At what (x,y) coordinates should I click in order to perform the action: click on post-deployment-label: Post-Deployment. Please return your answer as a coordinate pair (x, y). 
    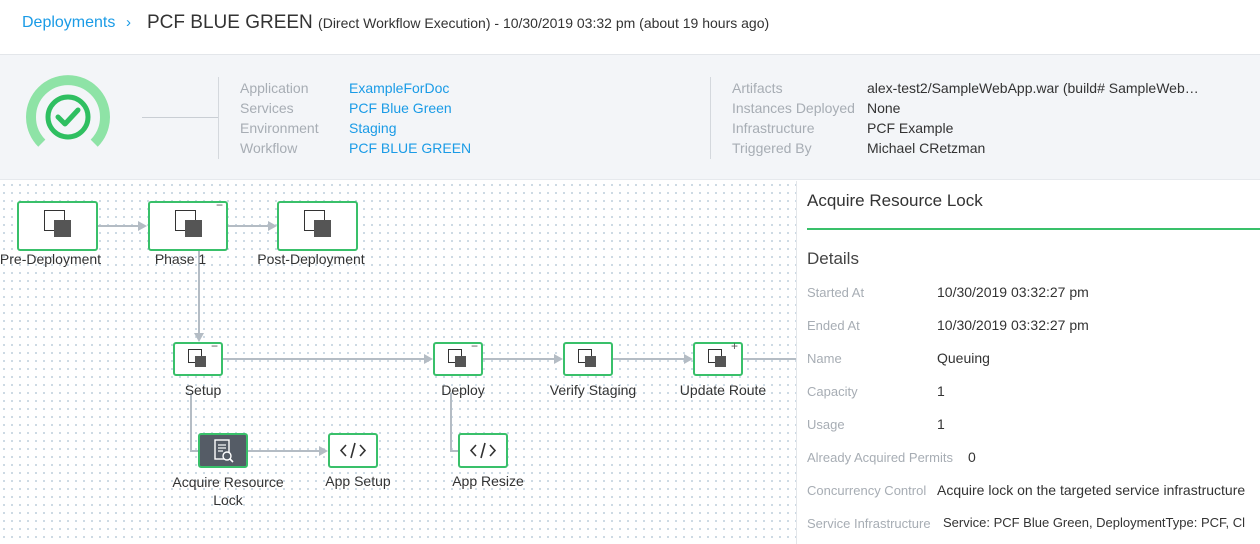
    Looking at the image, I should click on (311, 259).